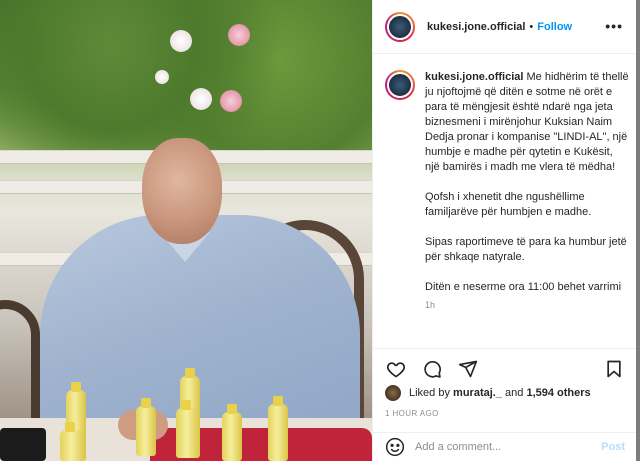 The height and width of the screenshot is (461, 640). I want to click on post-actions, so click(505, 368).